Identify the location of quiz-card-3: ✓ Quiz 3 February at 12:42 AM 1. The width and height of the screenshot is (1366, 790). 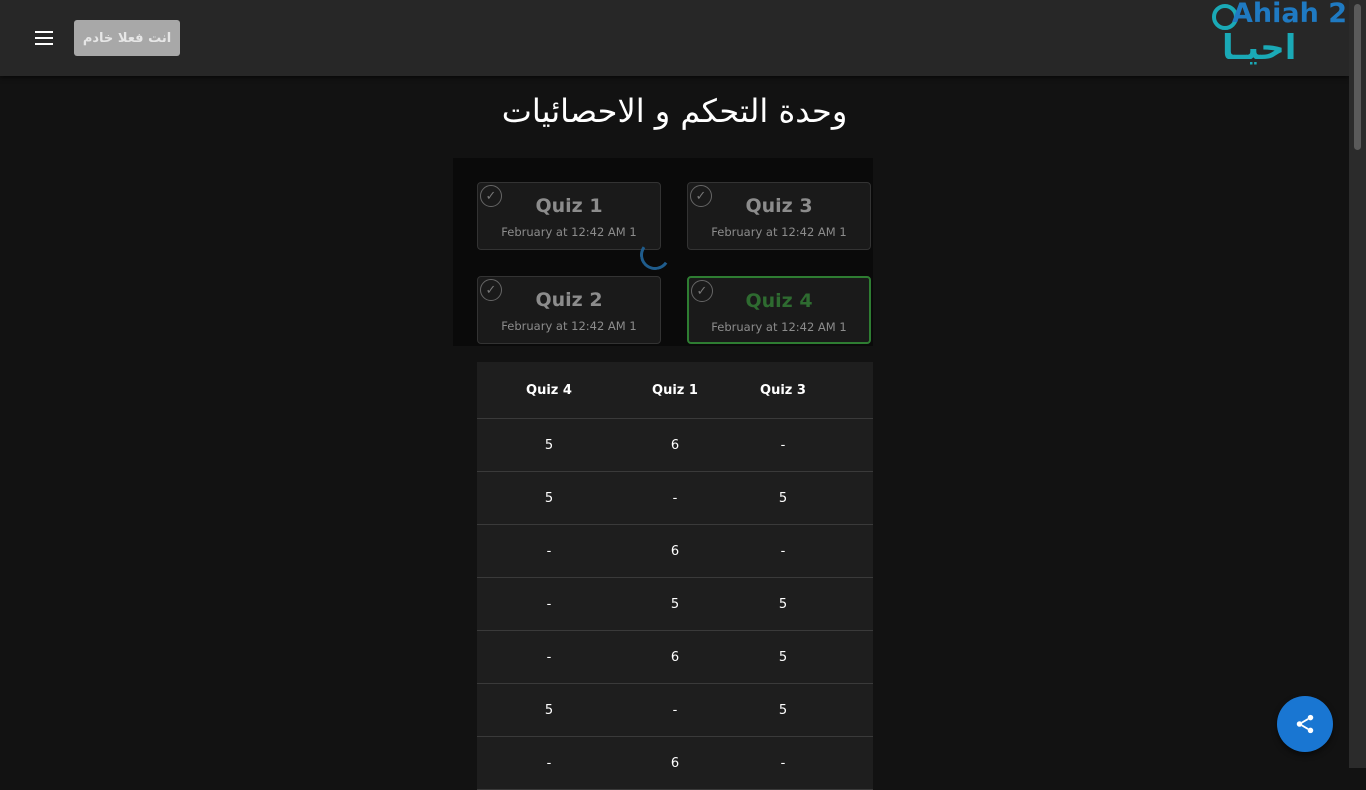
(779, 216).